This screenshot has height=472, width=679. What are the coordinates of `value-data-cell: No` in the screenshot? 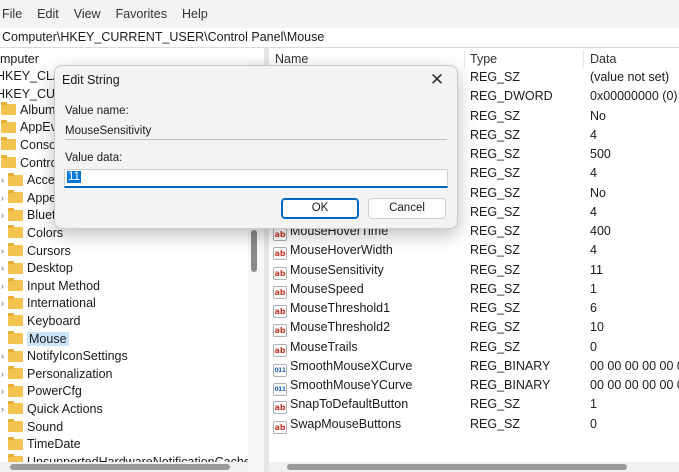 It's located at (598, 192).